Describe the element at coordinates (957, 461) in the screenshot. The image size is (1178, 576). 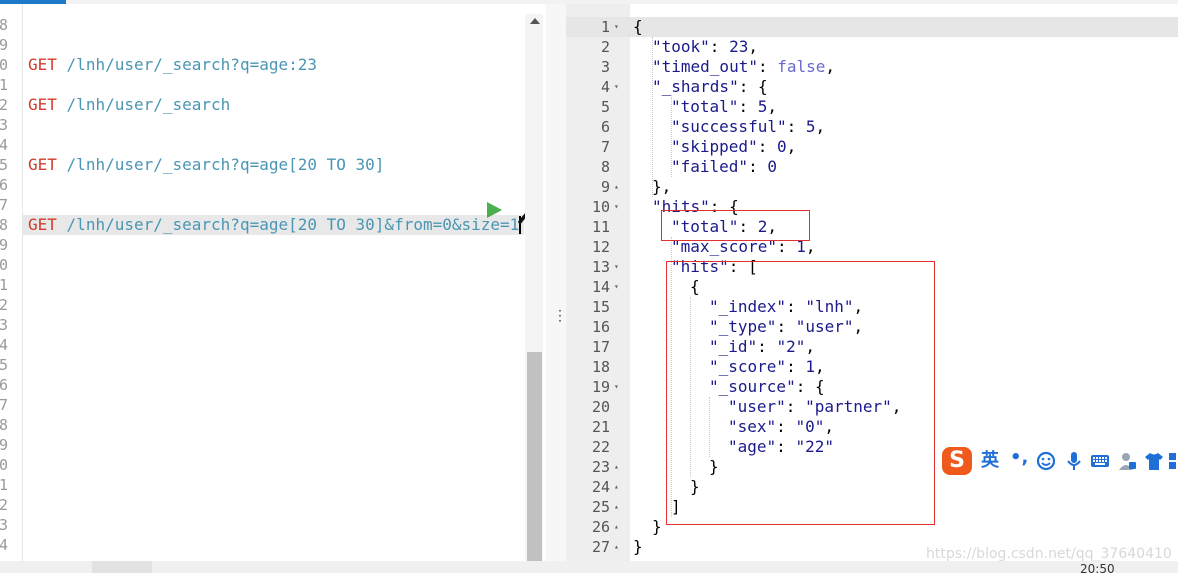
I see `sogou-logo-icon: S` at that location.